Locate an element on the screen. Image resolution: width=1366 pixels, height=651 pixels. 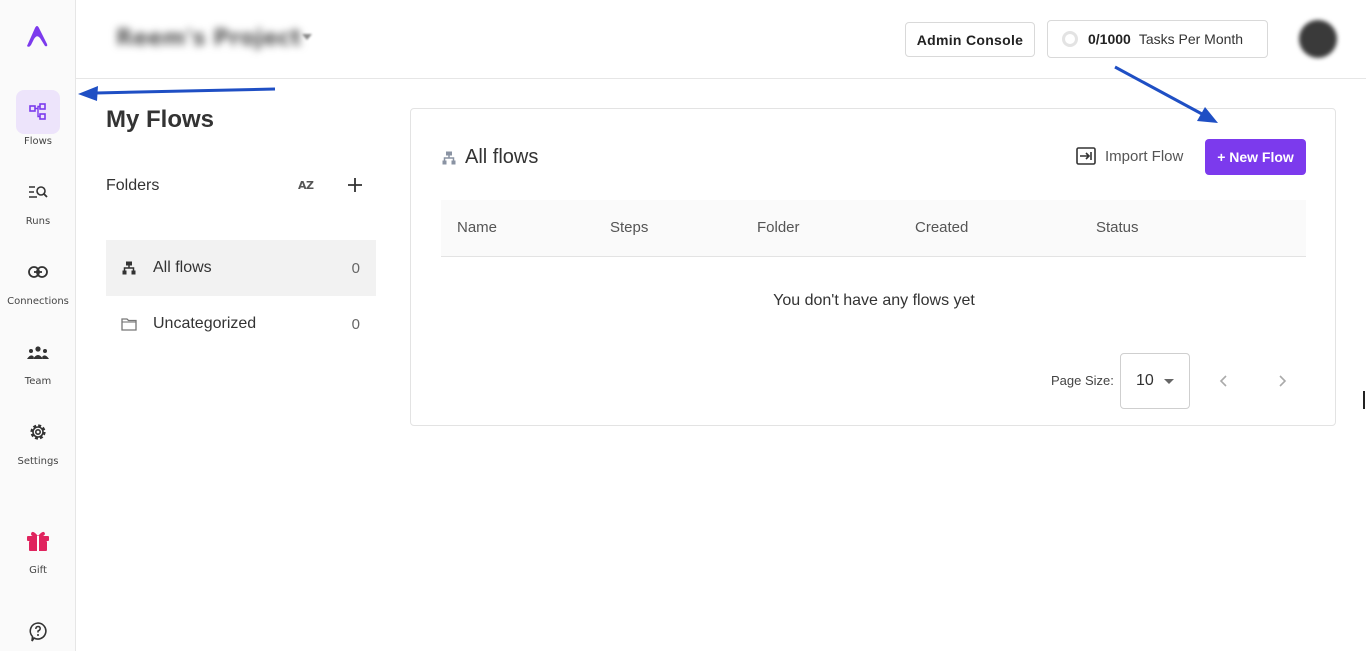
sidebar-item-label: Connections is located at coordinates (38, 301).